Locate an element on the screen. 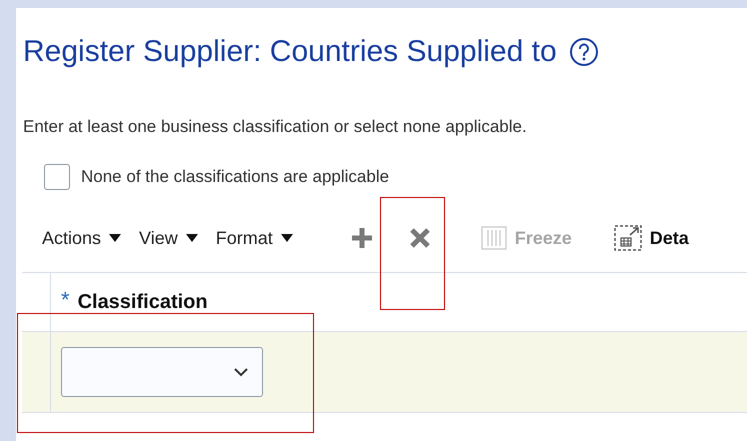 The image size is (747, 441). close-icon is located at coordinates (419, 238).